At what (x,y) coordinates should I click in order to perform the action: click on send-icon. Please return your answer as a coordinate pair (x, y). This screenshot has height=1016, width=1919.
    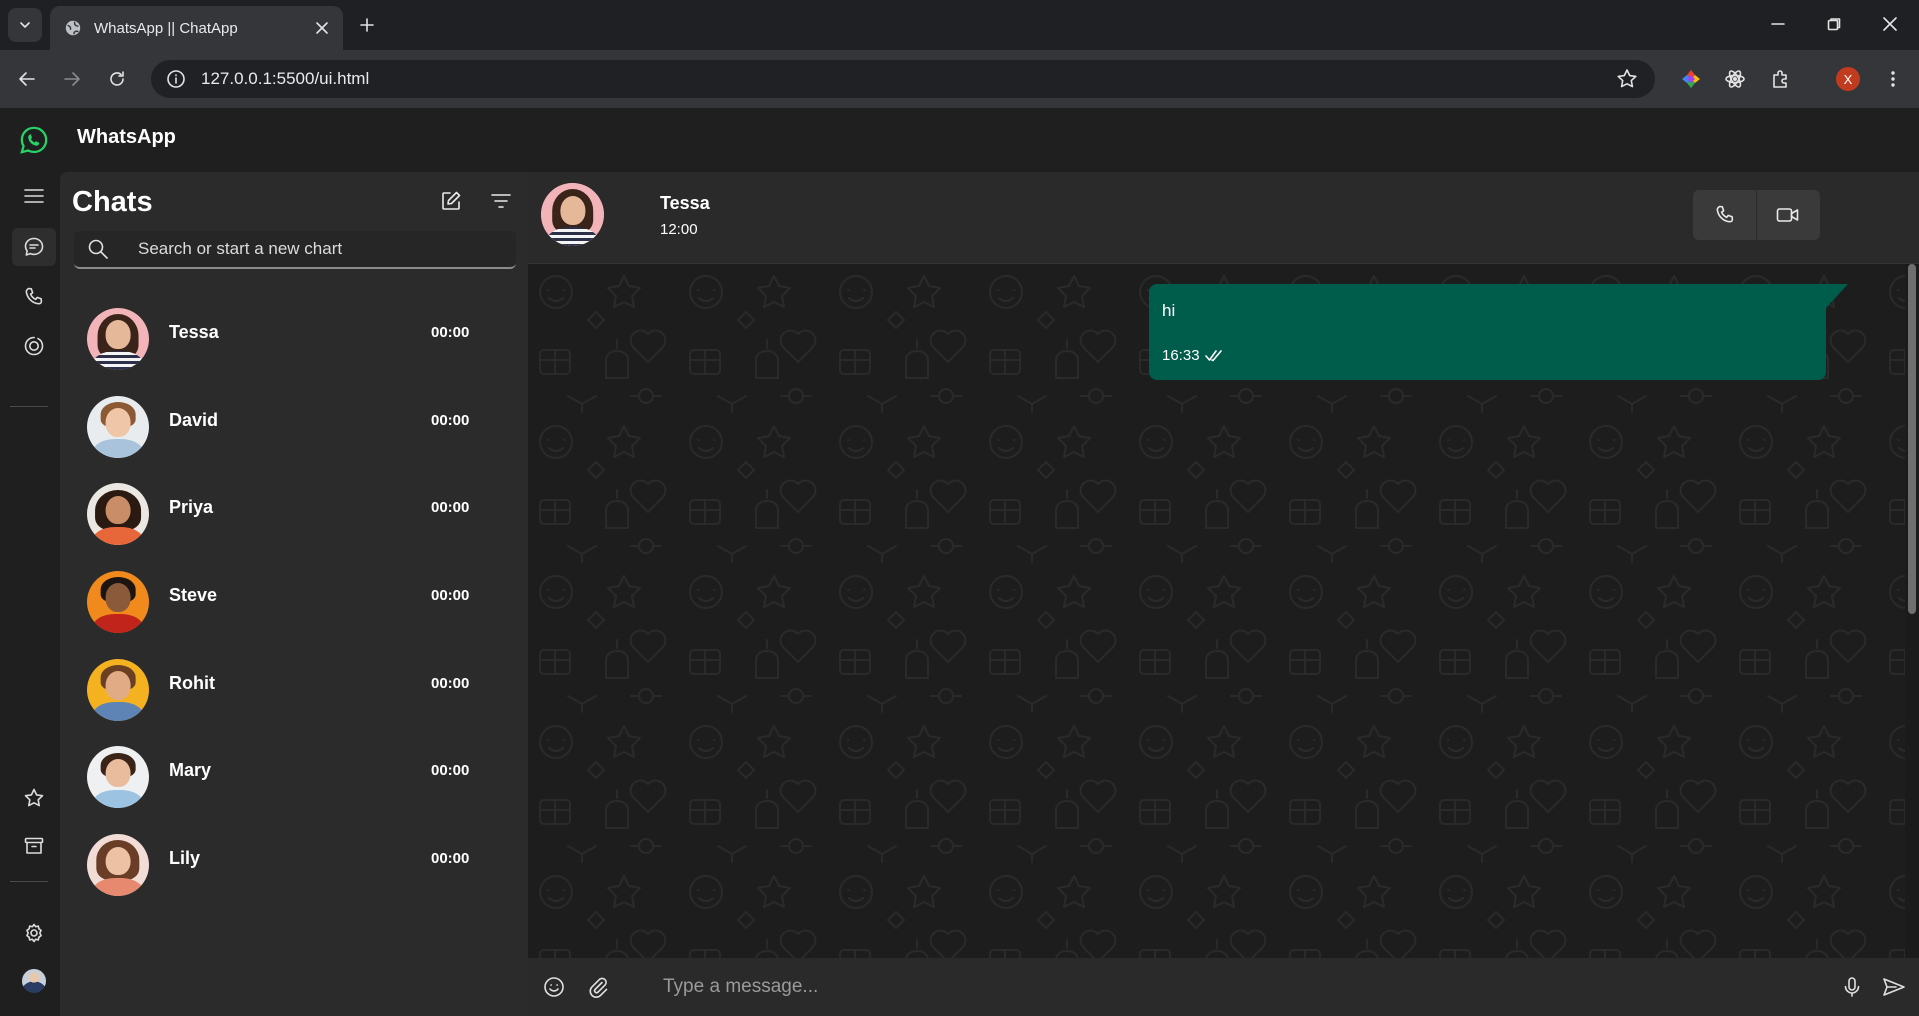
    Looking at the image, I should click on (1894, 987).